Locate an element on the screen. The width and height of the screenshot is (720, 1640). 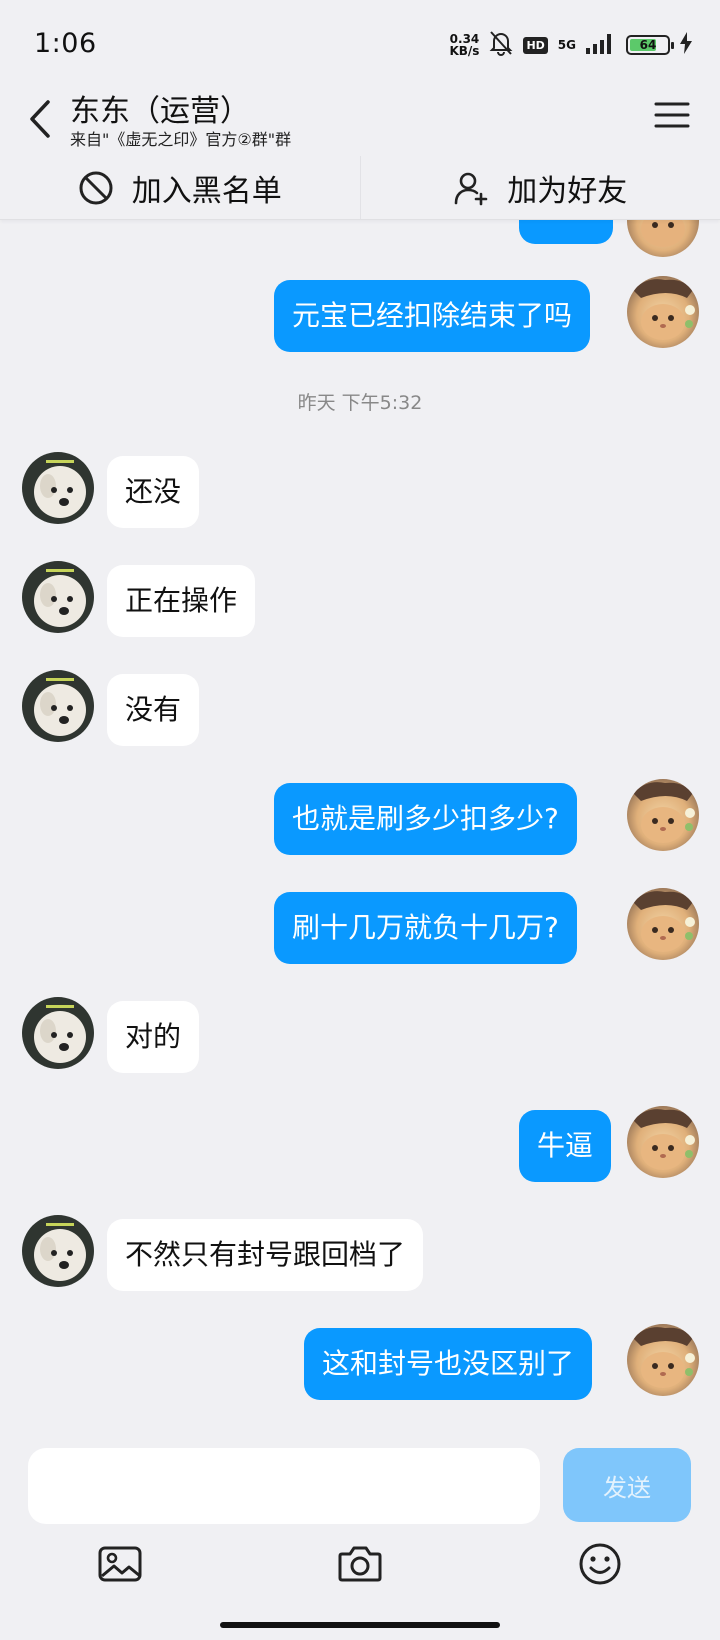
network-speed: 0.34 KB/s is located at coordinates (464, 45).